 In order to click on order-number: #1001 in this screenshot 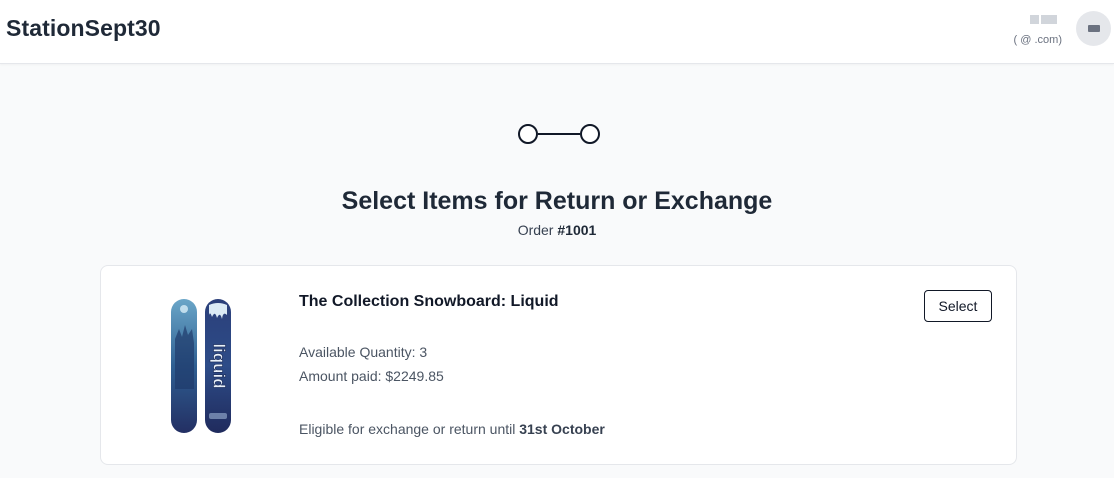, I will do `click(577, 230)`.